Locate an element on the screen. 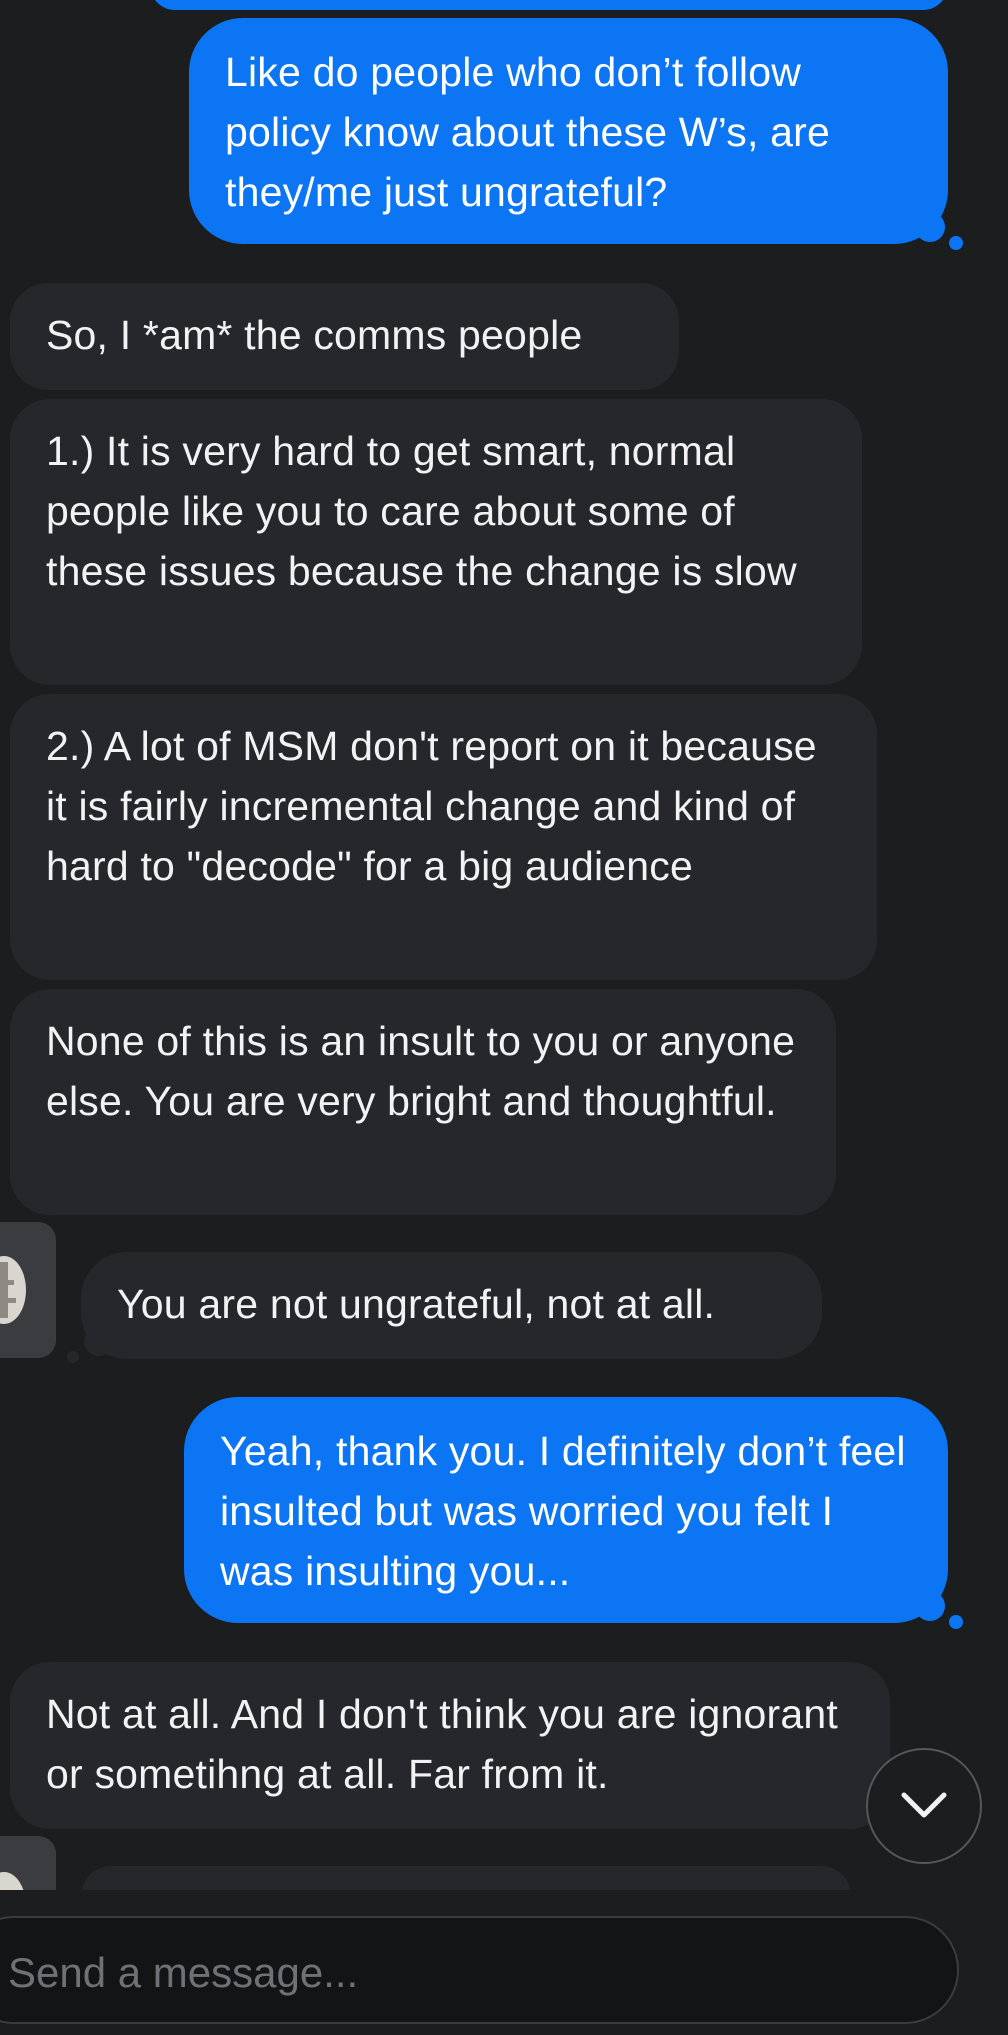 This screenshot has width=1008, height=2035. chevron-down-icon is located at coordinates (924, 1805).